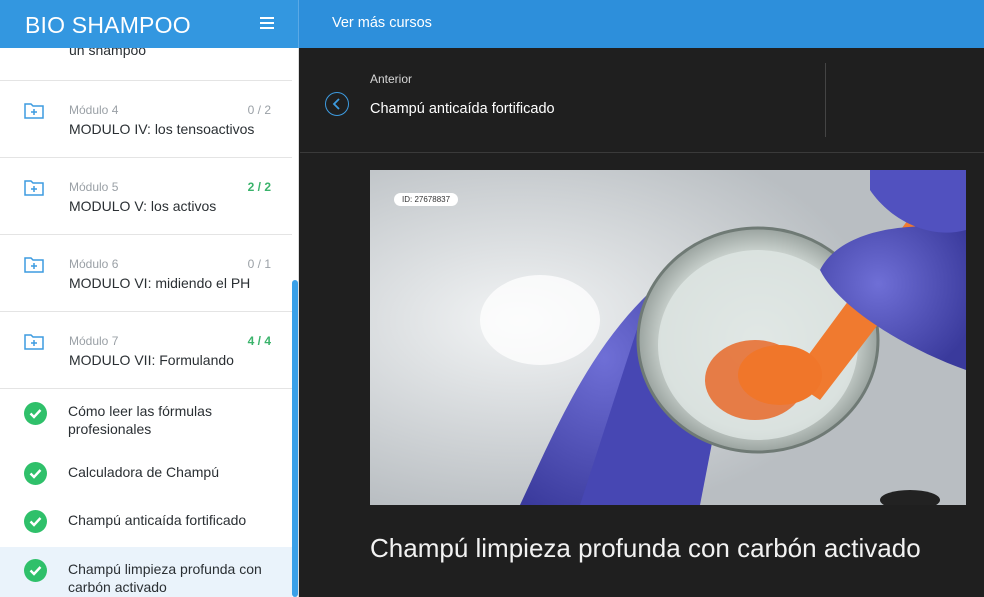 The width and height of the screenshot is (984, 597). I want to click on video-id-badge: ID: 27678837, so click(426, 199).